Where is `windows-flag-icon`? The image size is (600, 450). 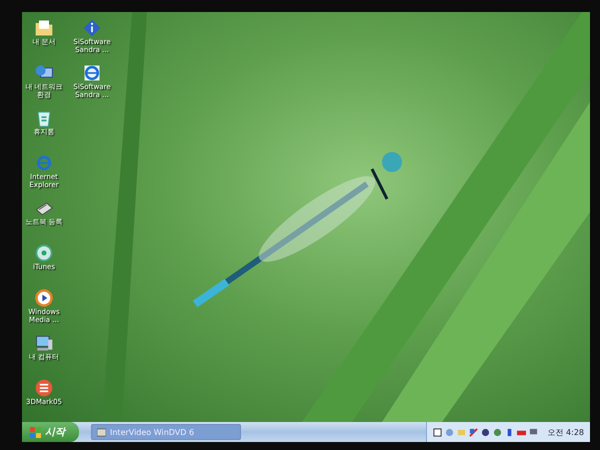 windows-flag-icon is located at coordinates (35, 432).